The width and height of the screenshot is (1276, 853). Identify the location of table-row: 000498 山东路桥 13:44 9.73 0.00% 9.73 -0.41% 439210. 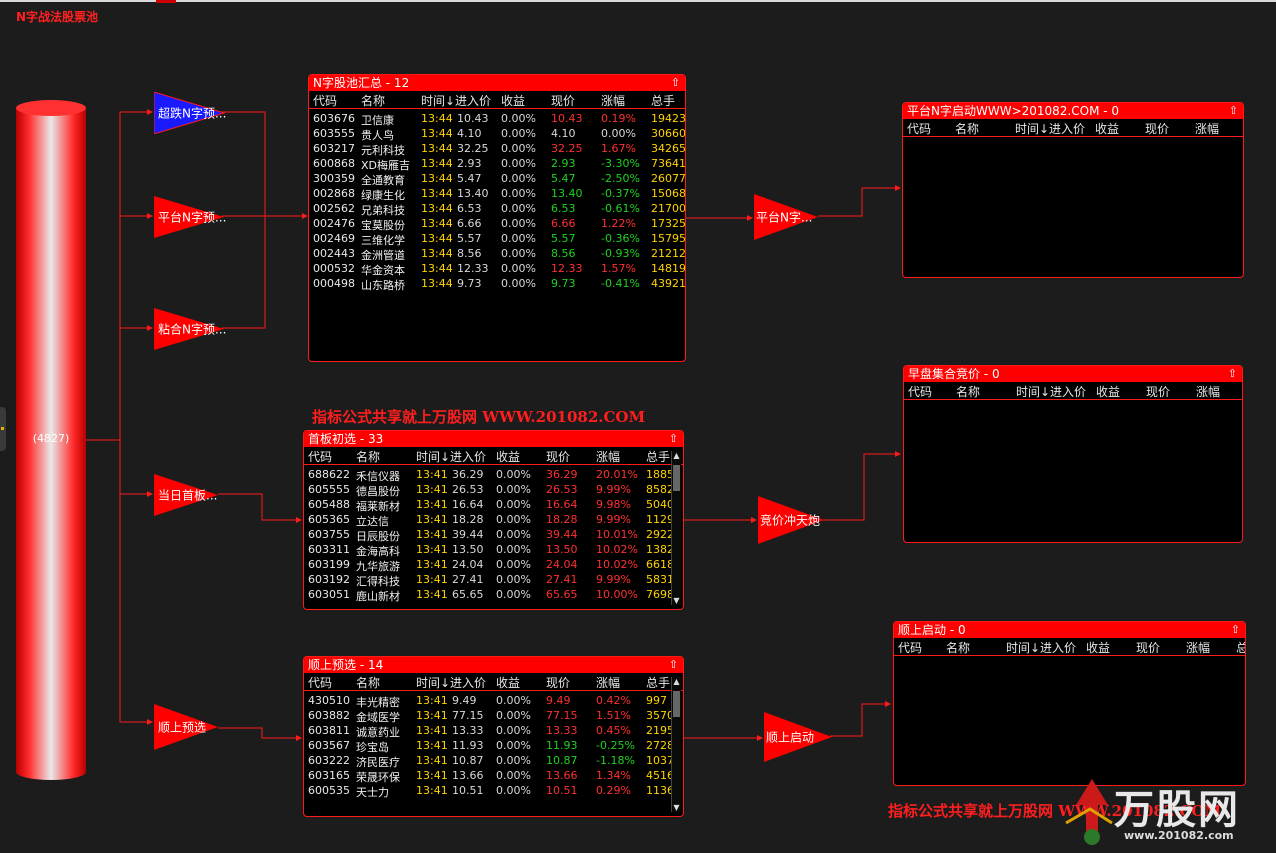
(497, 284).